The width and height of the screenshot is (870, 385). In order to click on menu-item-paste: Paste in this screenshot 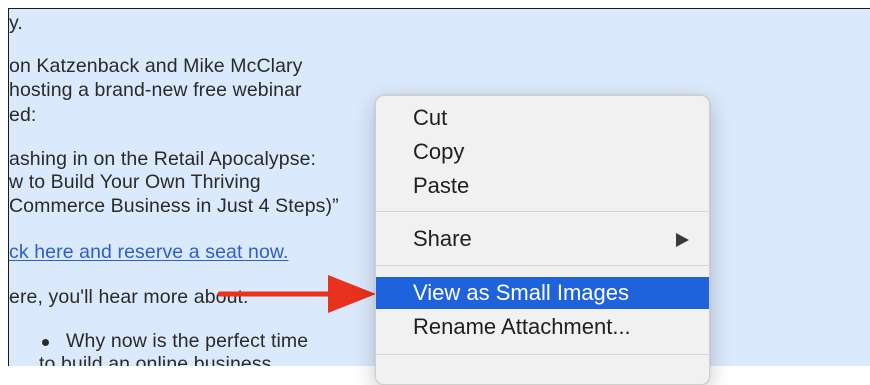, I will do `click(542, 186)`.